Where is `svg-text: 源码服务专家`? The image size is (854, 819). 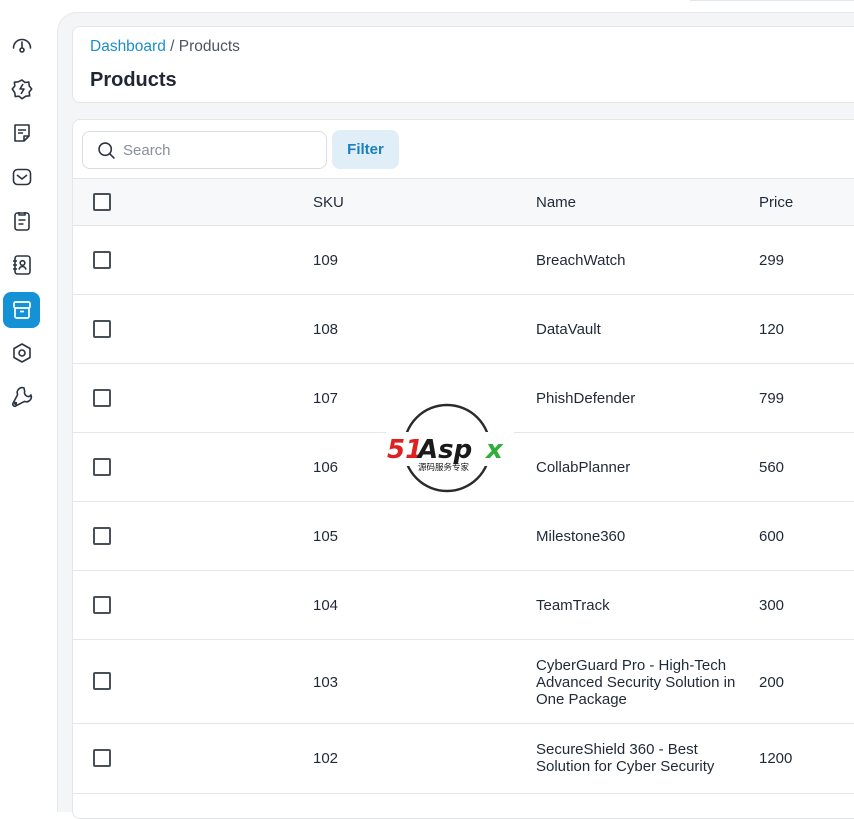
svg-text: 源码服务专家 is located at coordinates (444, 467).